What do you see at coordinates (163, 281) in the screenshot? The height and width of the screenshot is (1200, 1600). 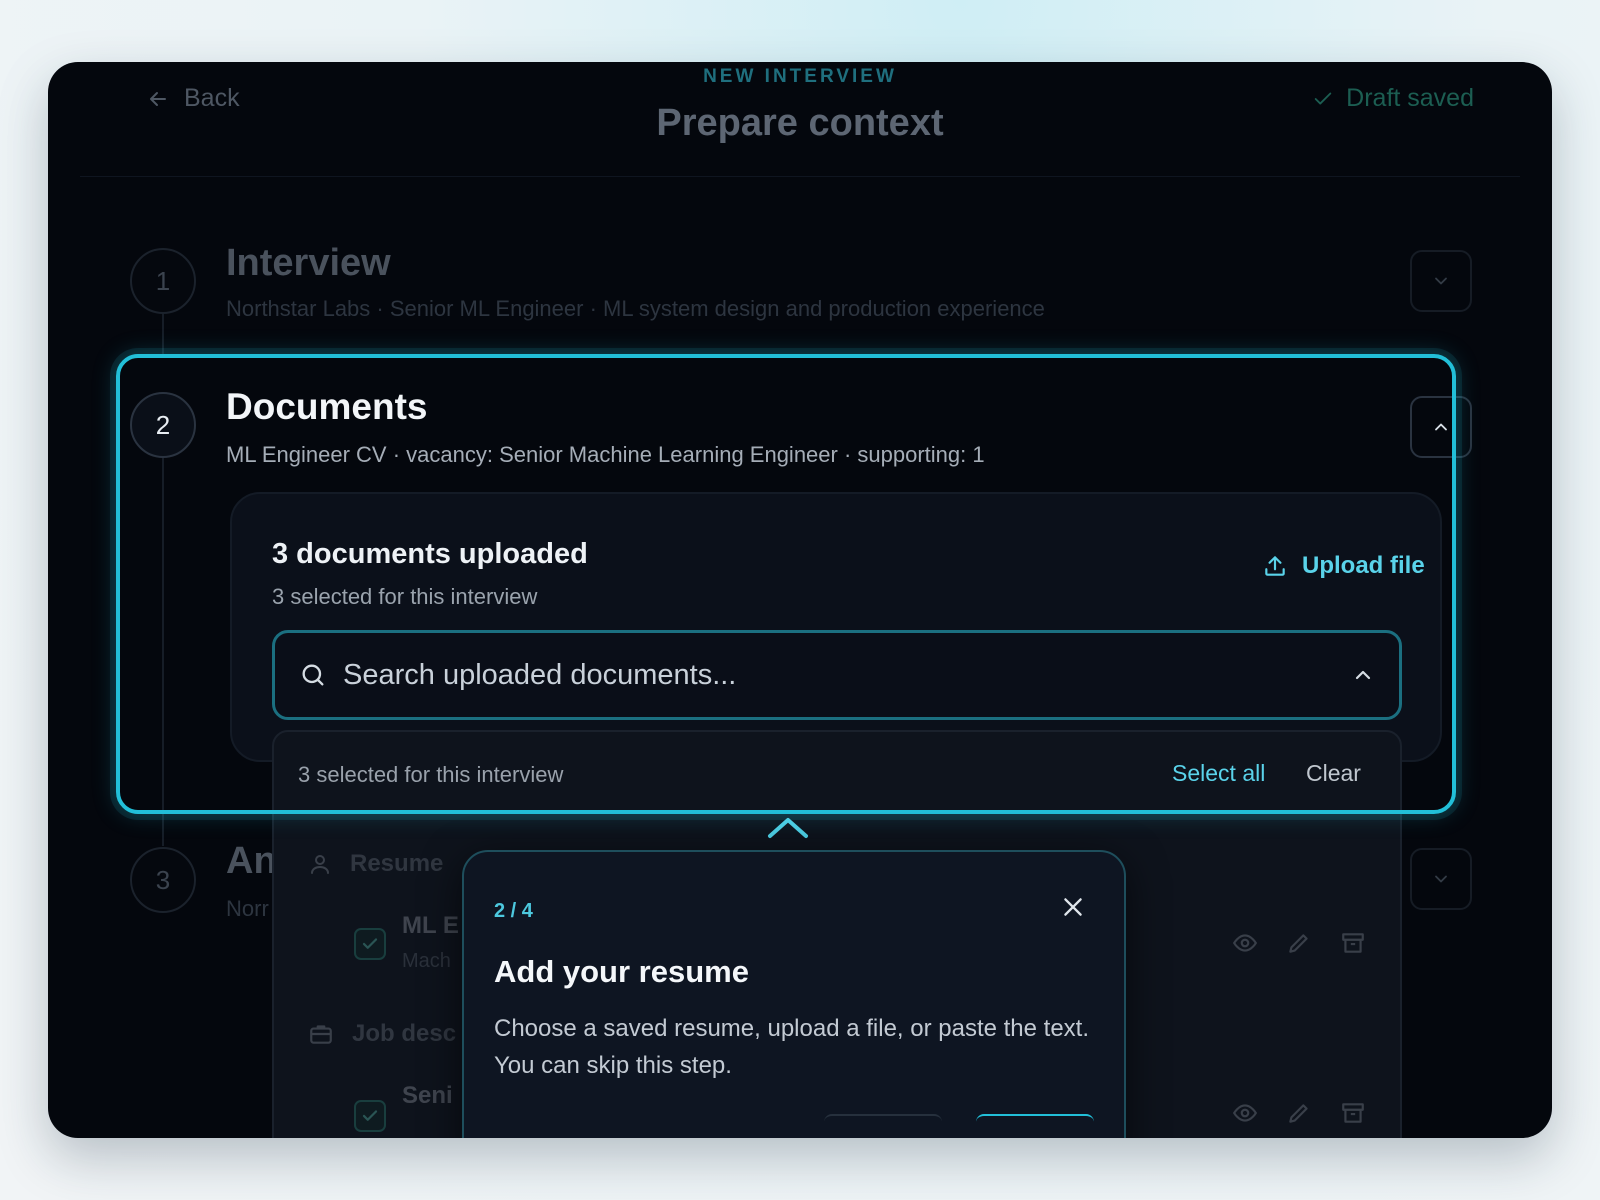 I see `step-1-number: 1` at bounding box center [163, 281].